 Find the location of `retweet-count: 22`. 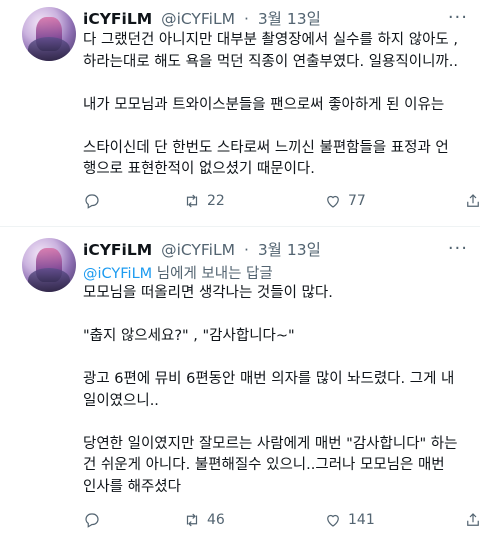

retweet-count: 22 is located at coordinates (216, 201).